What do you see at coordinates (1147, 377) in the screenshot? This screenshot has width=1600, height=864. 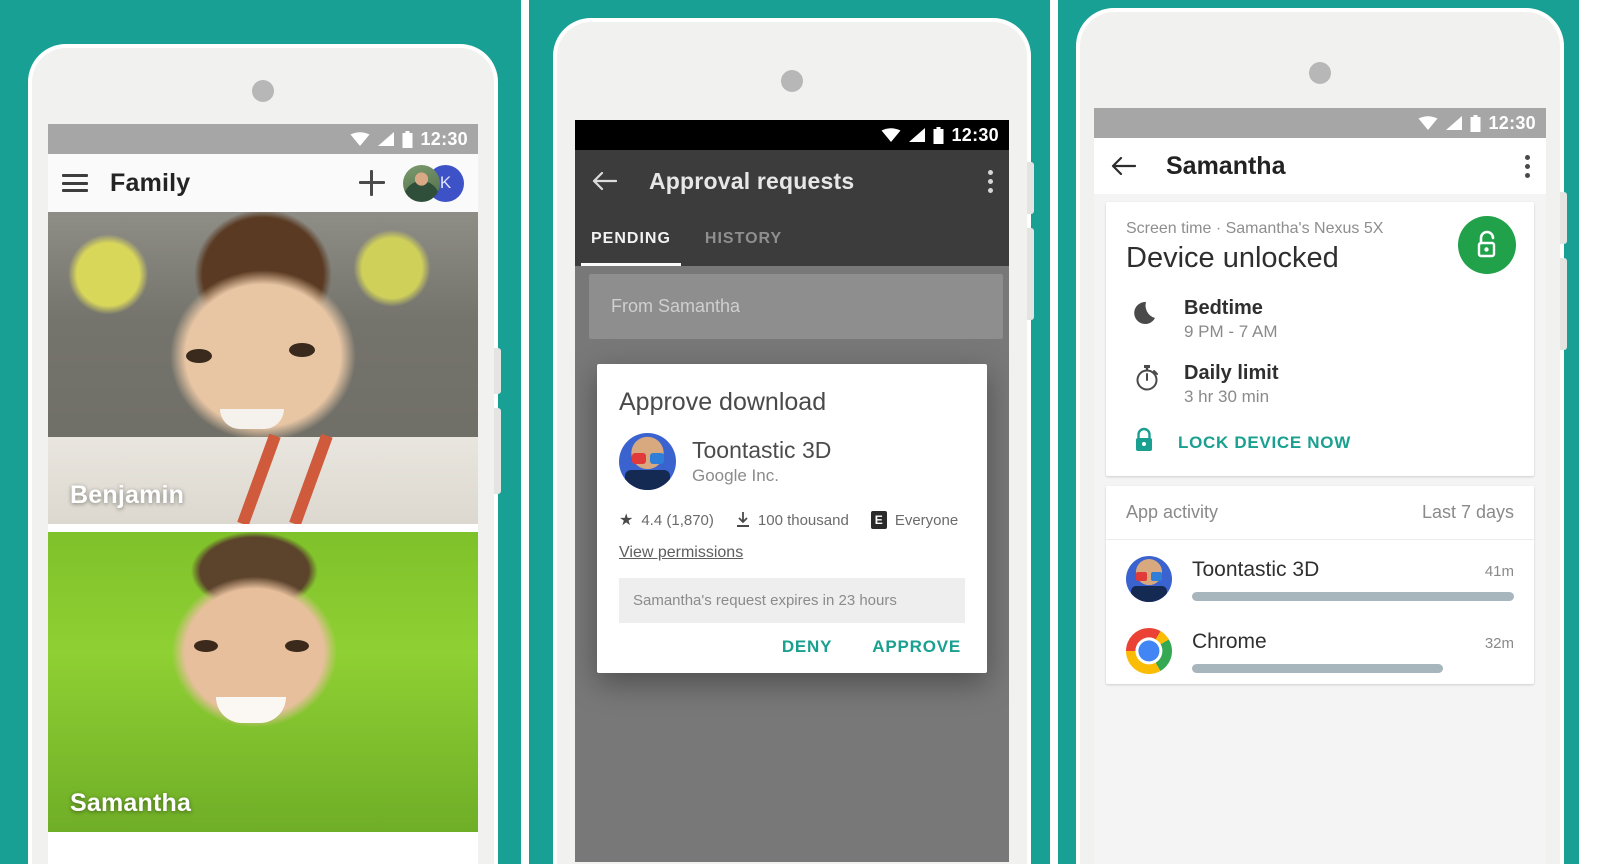 I see `stopwatch-icon` at bounding box center [1147, 377].